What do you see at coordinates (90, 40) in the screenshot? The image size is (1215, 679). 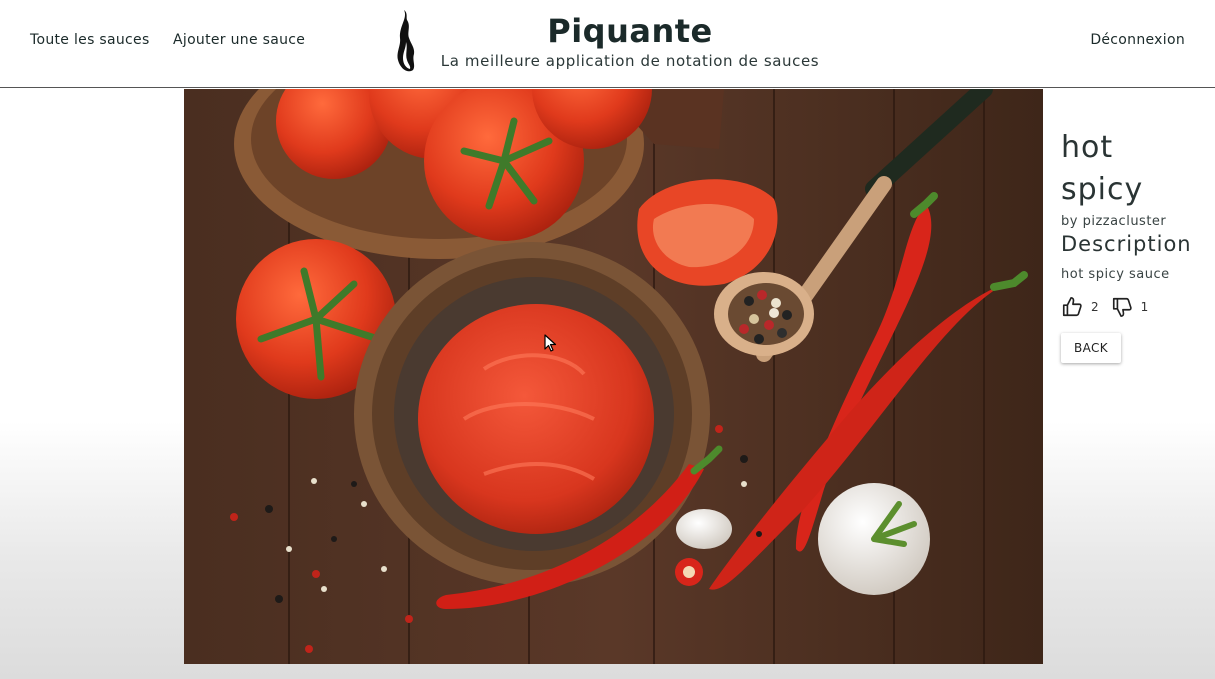 I see `nav-all-sauces-link: Toute les sauces` at bounding box center [90, 40].